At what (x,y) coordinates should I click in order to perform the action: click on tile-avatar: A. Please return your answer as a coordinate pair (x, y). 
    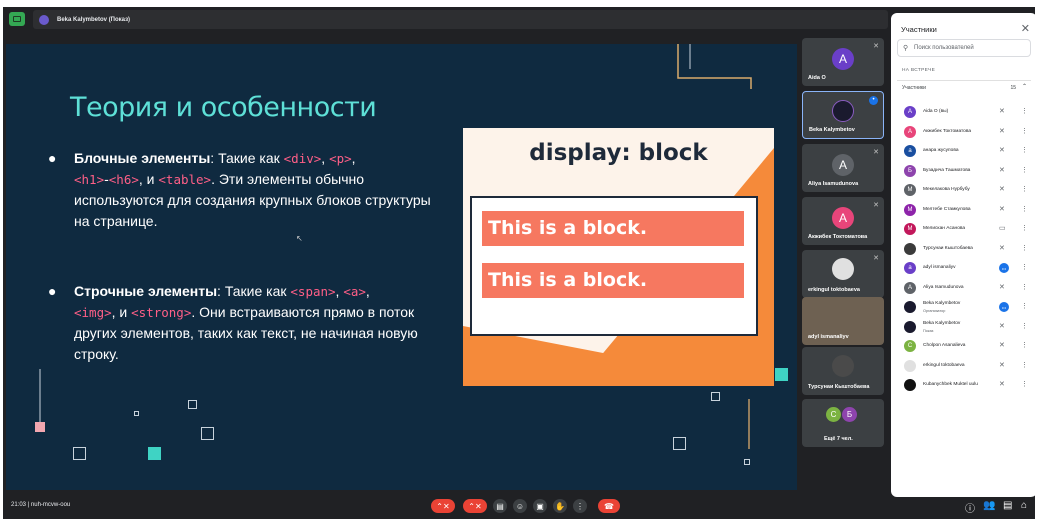
    Looking at the image, I should click on (843, 218).